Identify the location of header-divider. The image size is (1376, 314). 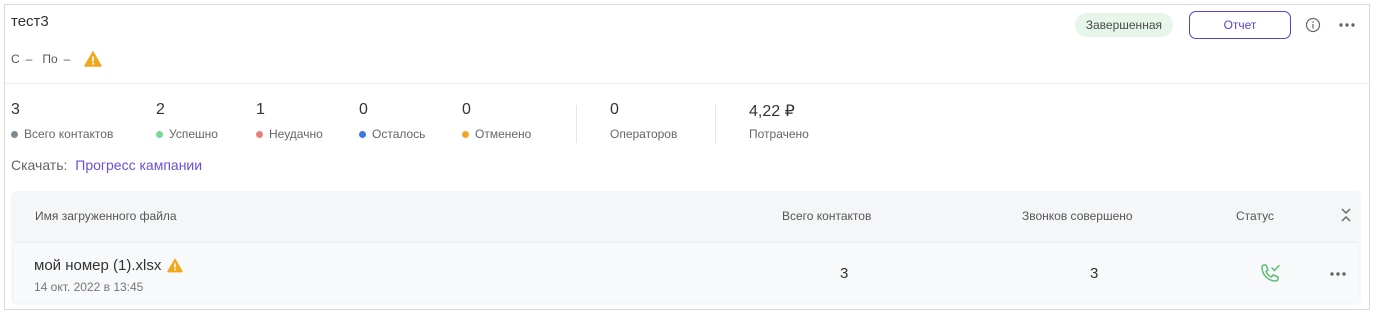
(687, 83).